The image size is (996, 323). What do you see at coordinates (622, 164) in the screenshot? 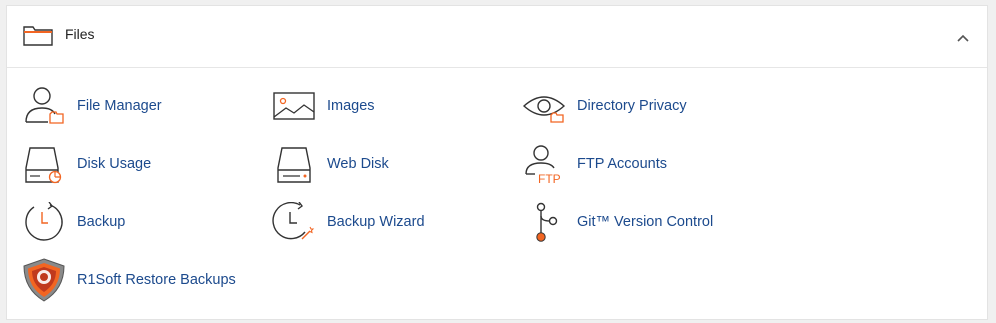
I see `item-label: FTP Accounts` at bounding box center [622, 164].